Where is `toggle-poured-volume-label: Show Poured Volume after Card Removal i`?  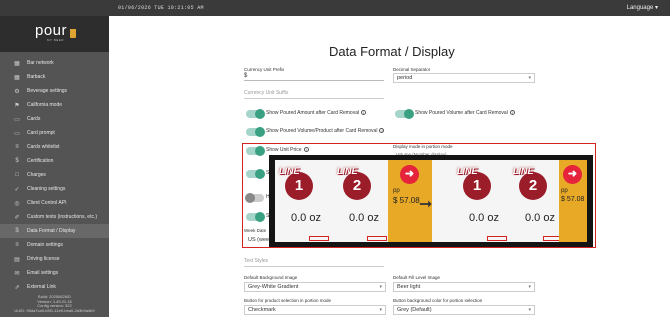 toggle-poured-volume-label: Show Poured Volume after Card Removal i is located at coordinates (465, 113).